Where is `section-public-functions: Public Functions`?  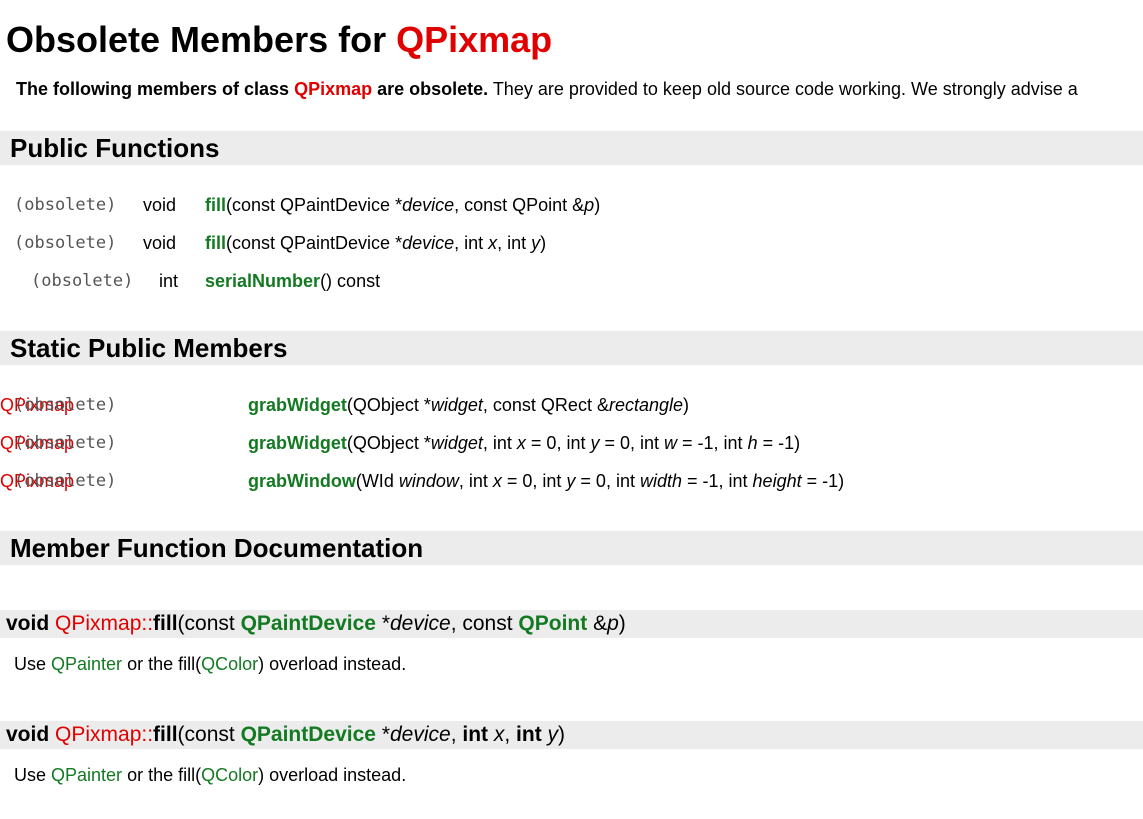
section-public-functions: Public Functions is located at coordinates (571, 148).